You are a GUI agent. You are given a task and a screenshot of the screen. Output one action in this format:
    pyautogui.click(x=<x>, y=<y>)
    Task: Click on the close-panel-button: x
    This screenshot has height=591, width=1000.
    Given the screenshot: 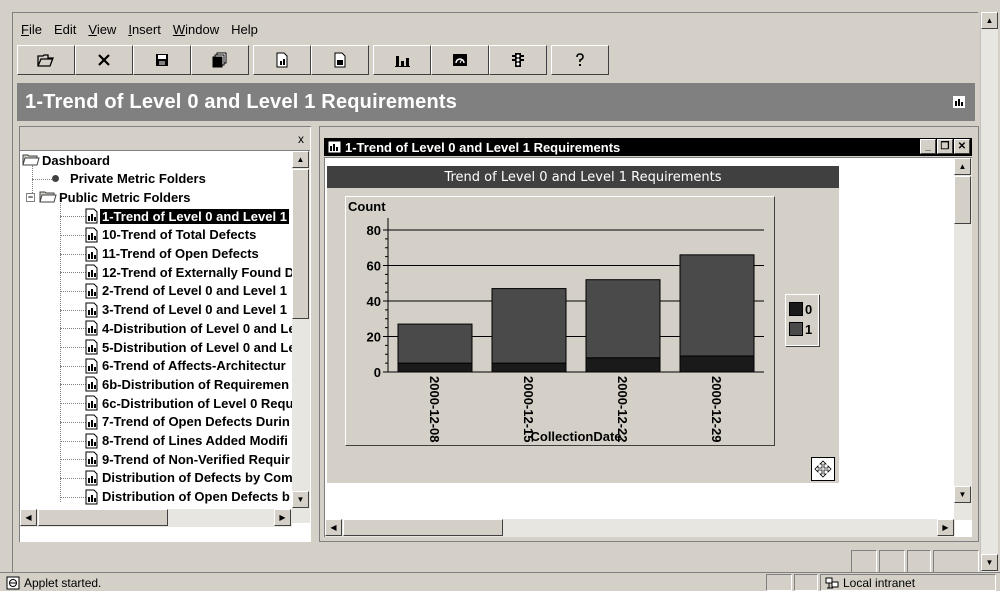 What is the action you would take?
    pyautogui.click(x=301, y=139)
    